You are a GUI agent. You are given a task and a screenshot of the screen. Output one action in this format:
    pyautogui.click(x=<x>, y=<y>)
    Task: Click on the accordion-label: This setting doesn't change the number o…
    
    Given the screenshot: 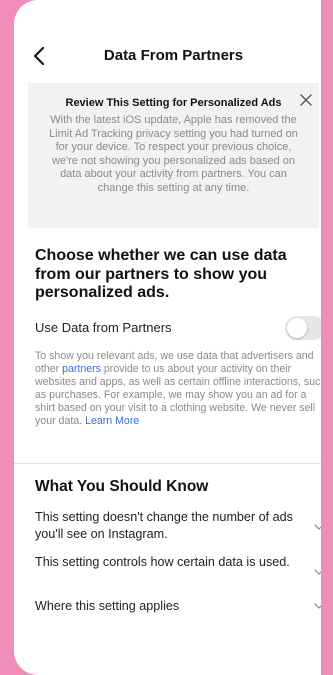 What is the action you would take?
    pyautogui.click(x=164, y=525)
    